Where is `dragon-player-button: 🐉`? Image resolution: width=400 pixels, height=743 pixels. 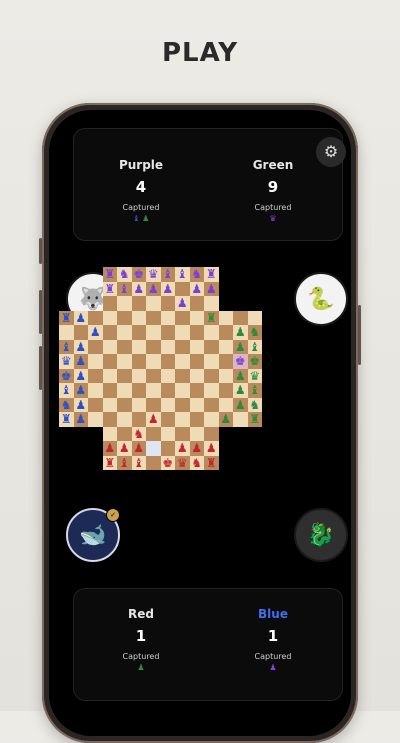 dragon-player-button: 🐉 is located at coordinates (321, 535).